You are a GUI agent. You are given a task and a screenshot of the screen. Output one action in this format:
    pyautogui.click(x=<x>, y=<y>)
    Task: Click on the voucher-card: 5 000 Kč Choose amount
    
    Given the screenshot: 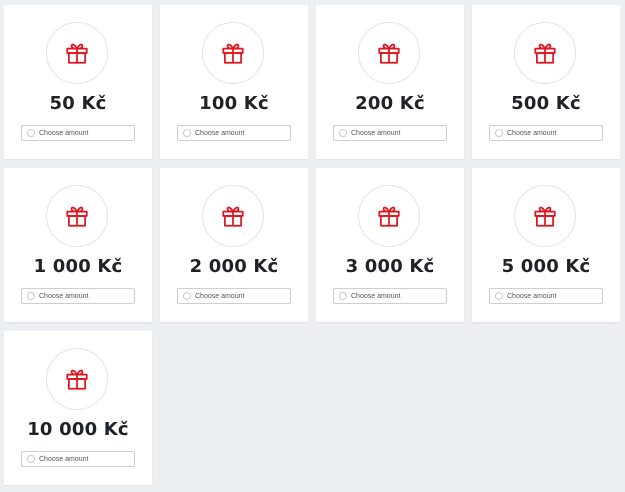 What is the action you would take?
    pyautogui.click(x=546, y=245)
    